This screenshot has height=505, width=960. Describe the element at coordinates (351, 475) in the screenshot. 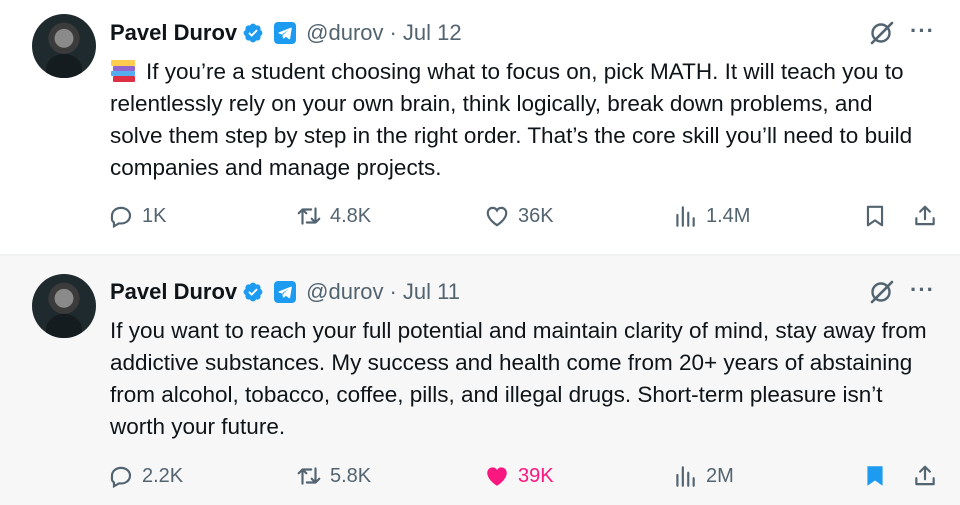

I see `retweet-count: 5.8K` at that location.